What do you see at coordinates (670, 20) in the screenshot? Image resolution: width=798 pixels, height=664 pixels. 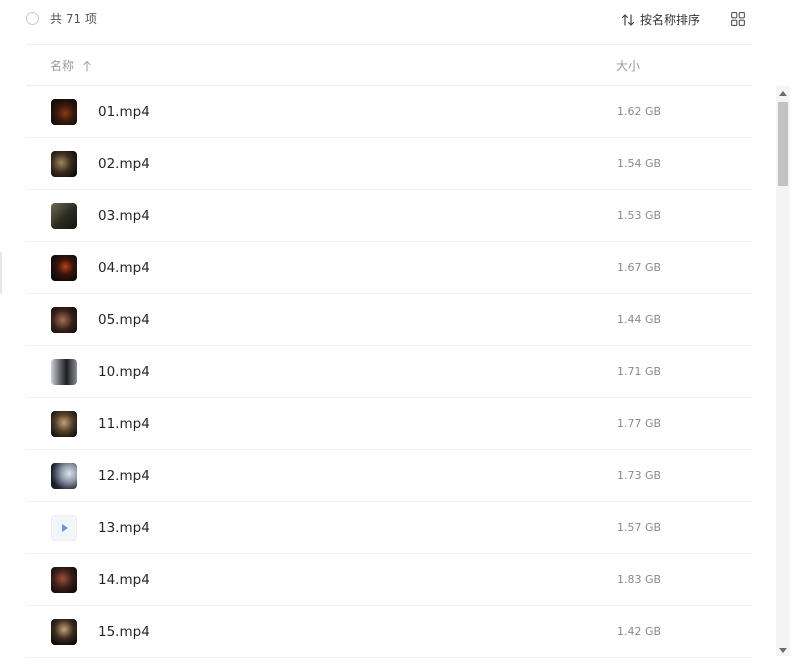 I see `sort-label: 按名称排序` at bounding box center [670, 20].